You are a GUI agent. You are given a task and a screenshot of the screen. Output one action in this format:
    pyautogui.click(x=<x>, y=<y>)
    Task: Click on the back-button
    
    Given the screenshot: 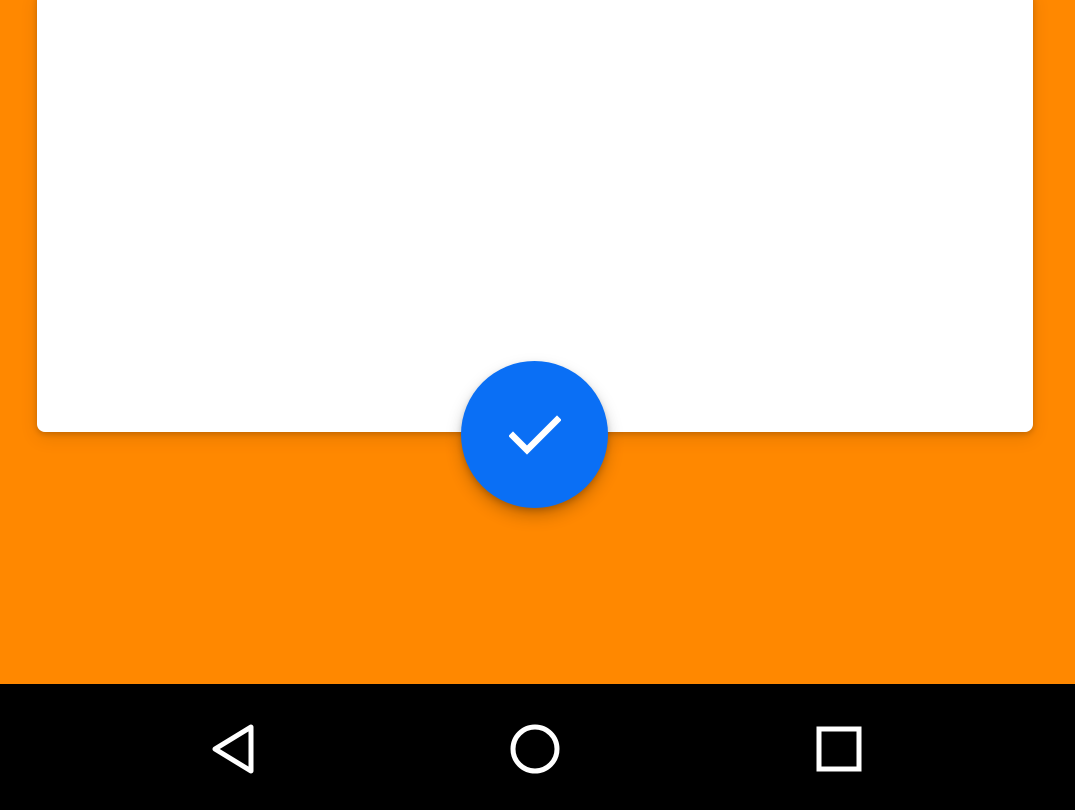 What is the action you would take?
    pyautogui.click(x=233, y=749)
    